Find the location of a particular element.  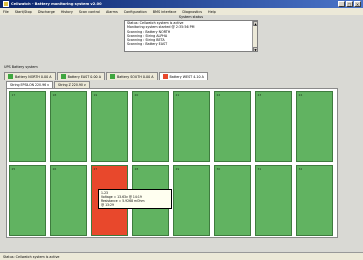

scroll-down-icon: ▼ is located at coordinates (255, 49).